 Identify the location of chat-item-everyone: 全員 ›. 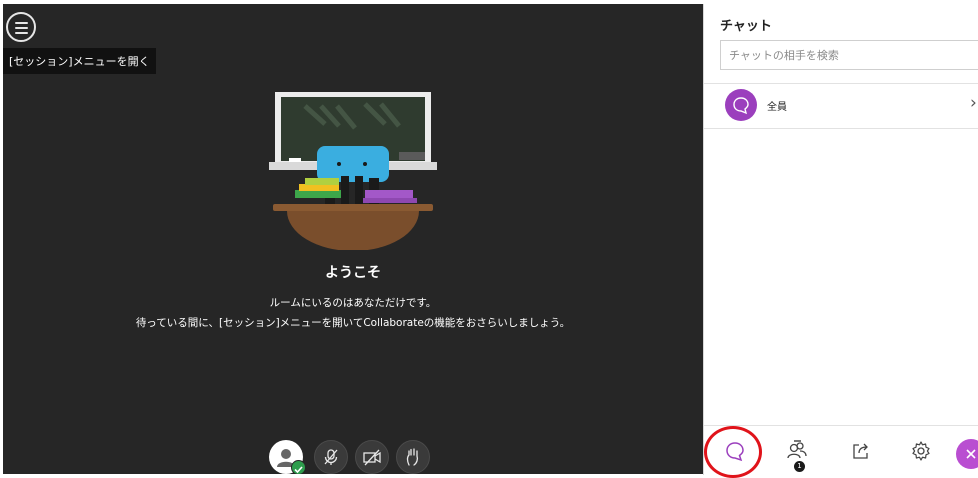
(841, 106).